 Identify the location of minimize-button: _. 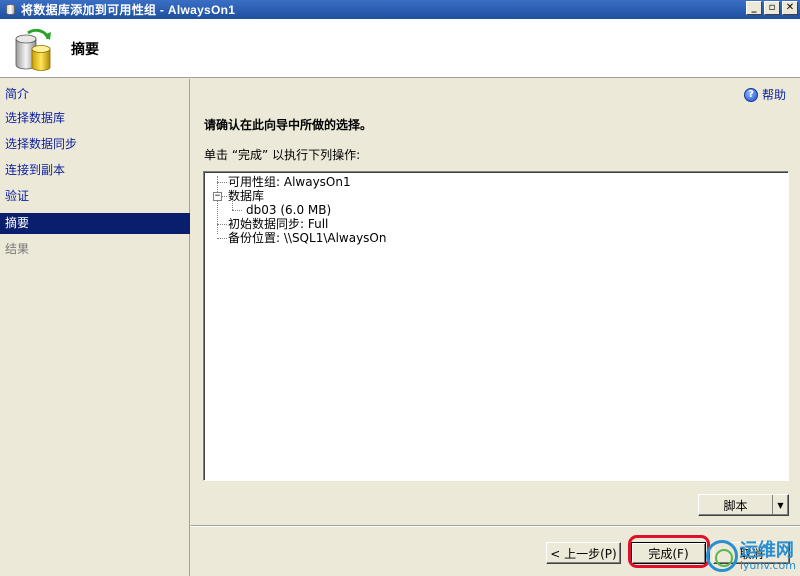
(754, 8).